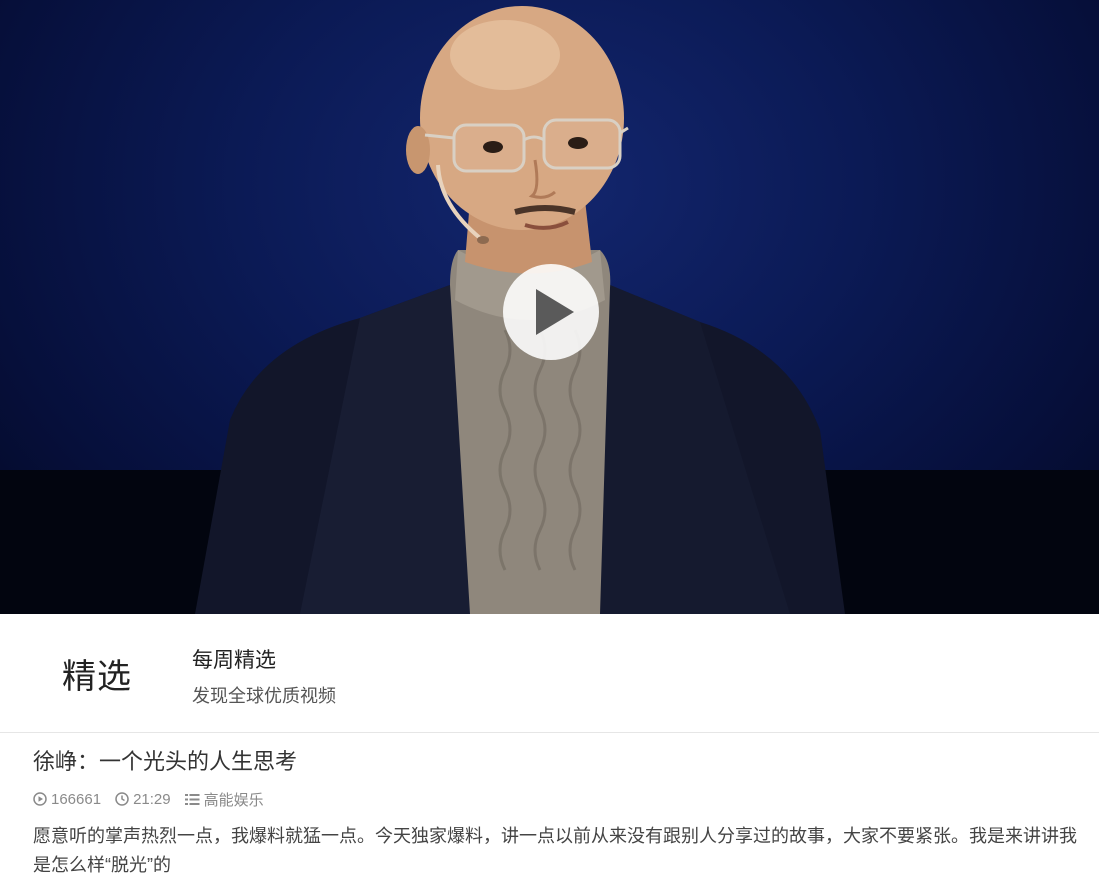  Describe the element at coordinates (165, 760) in the screenshot. I see `video-title: 徐峥：一个光头的人生思考` at that location.